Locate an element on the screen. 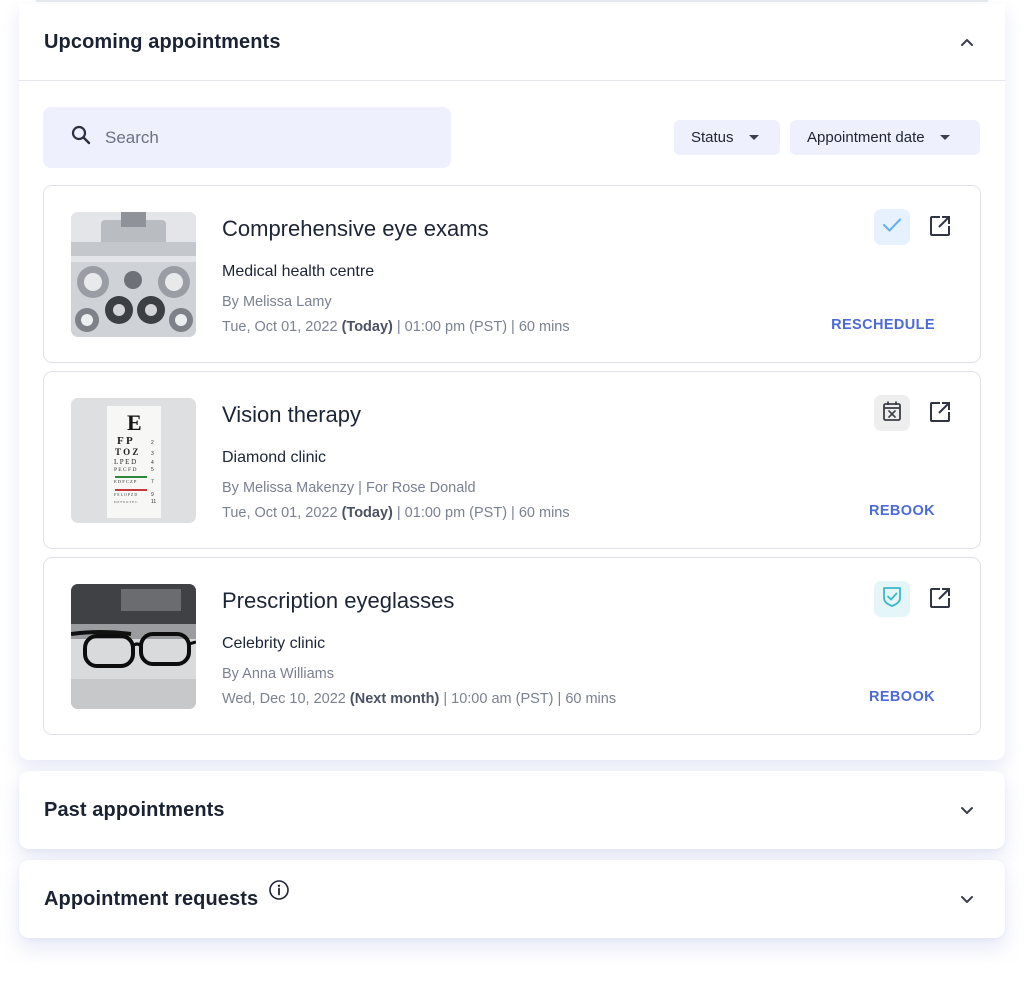  check-icon is located at coordinates (892, 227).